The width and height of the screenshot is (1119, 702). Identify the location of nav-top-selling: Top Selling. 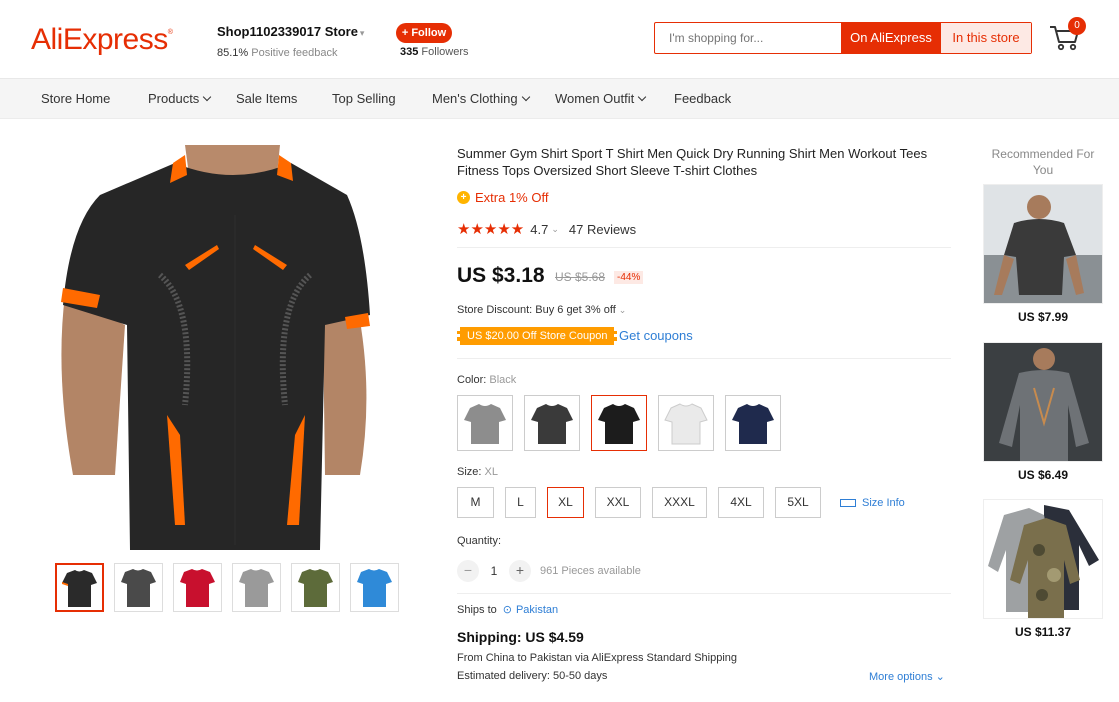
(364, 98).